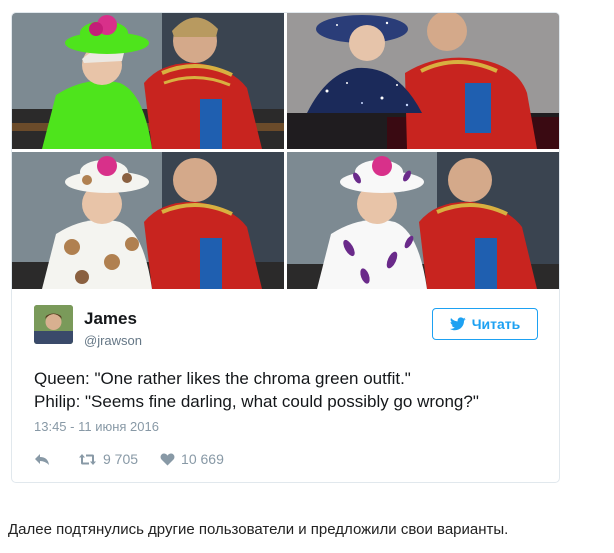 This screenshot has width=614, height=553. What do you see at coordinates (42, 459) in the screenshot?
I see `reply-icon` at bounding box center [42, 459].